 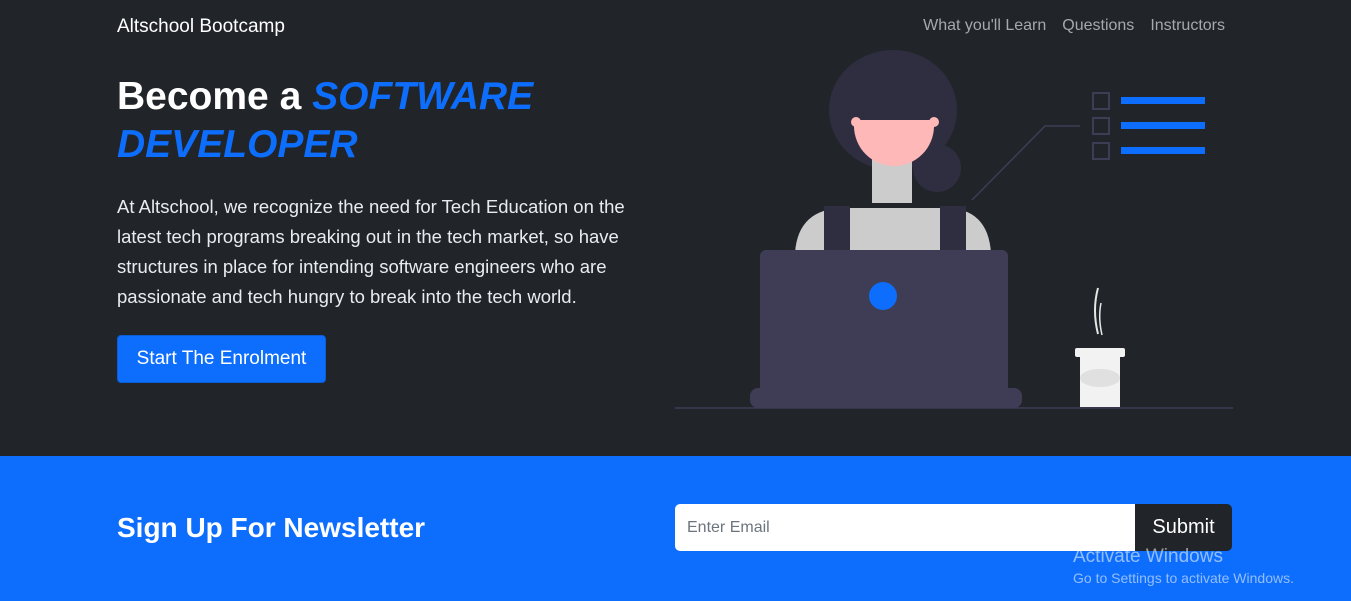 What do you see at coordinates (325, 121) in the screenshot?
I see `hero-headline: Become a SOFTWARE DEVELOPER` at bounding box center [325, 121].